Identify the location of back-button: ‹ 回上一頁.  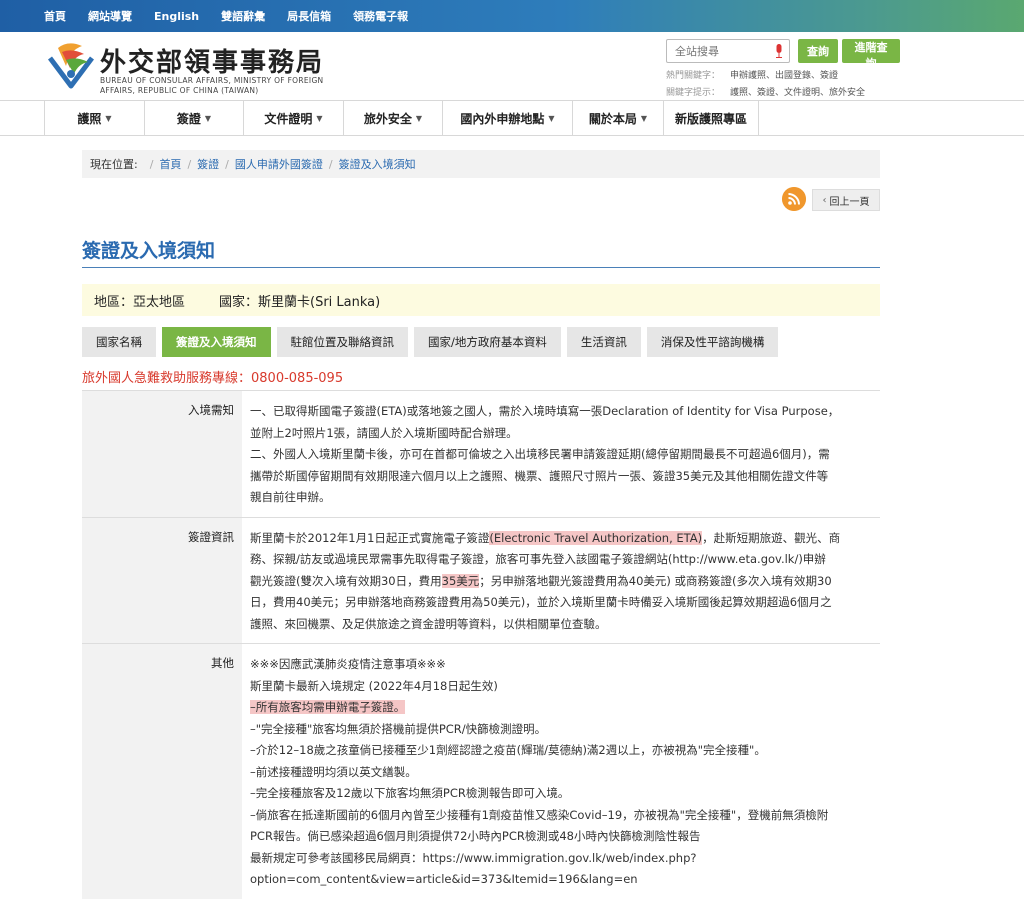
(846, 200).